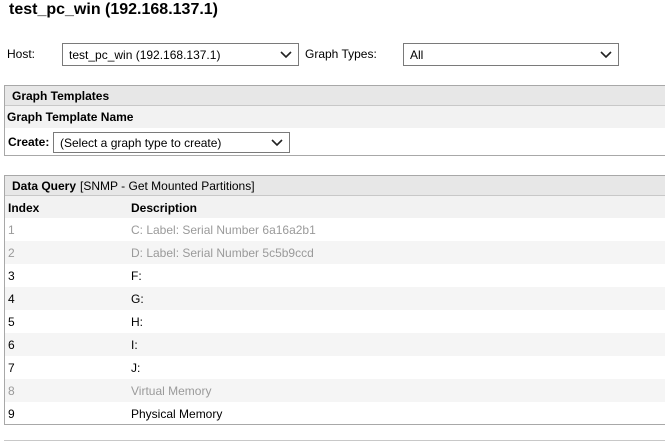 The width and height of the screenshot is (665, 445). What do you see at coordinates (335, 96) in the screenshot?
I see `graph-templates-header: Graph Templates` at bounding box center [335, 96].